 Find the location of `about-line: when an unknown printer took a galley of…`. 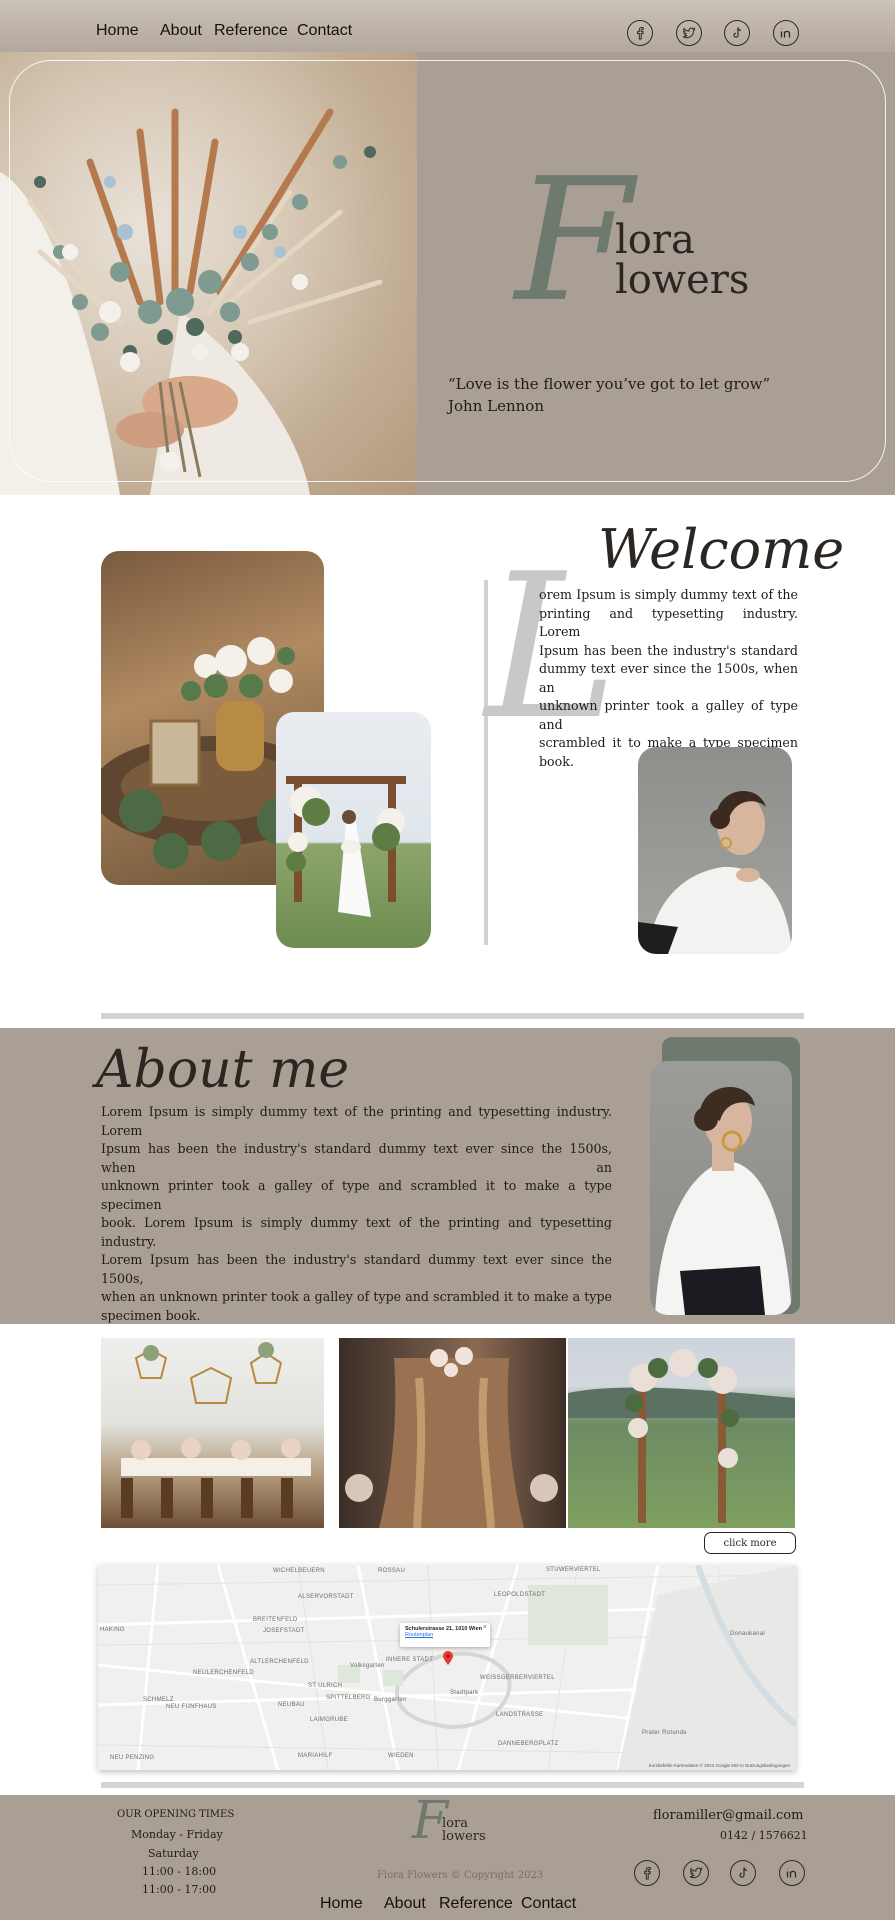

about-line: when an unknown printer took a galley of… is located at coordinates (356, 1296).